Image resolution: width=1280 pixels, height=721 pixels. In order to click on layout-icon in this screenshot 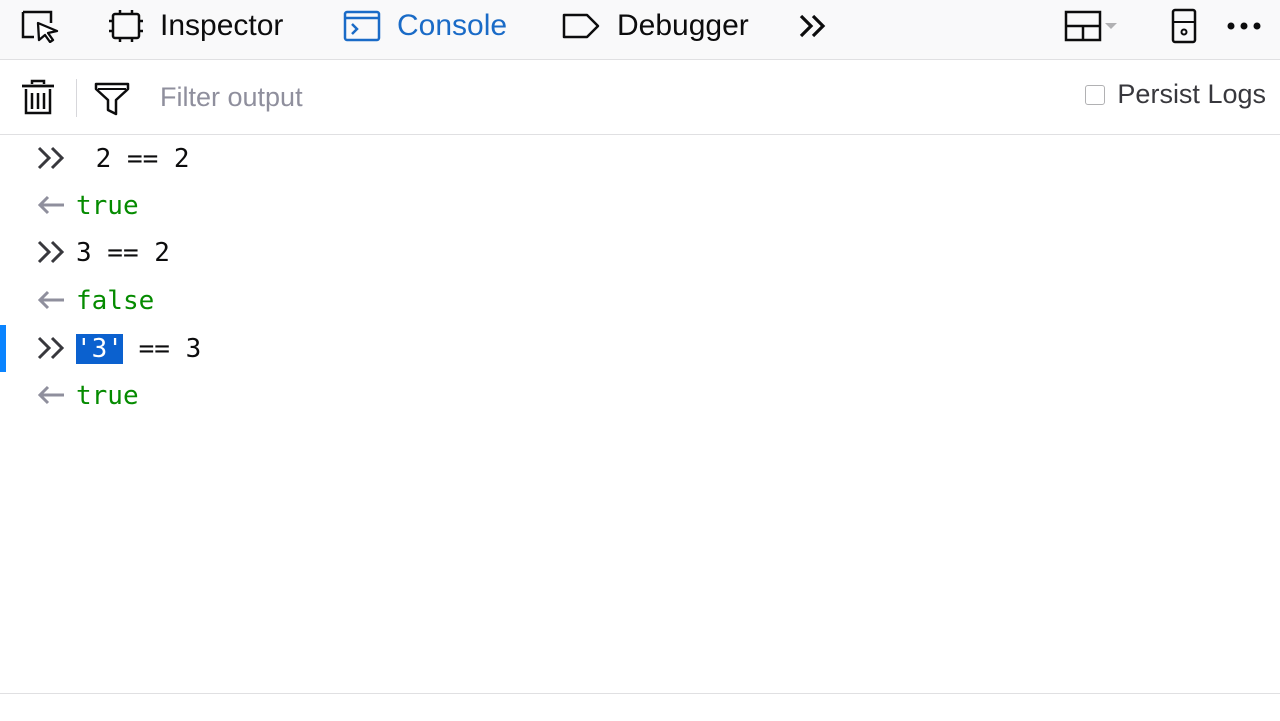, I will do `click(1090, 26)`.